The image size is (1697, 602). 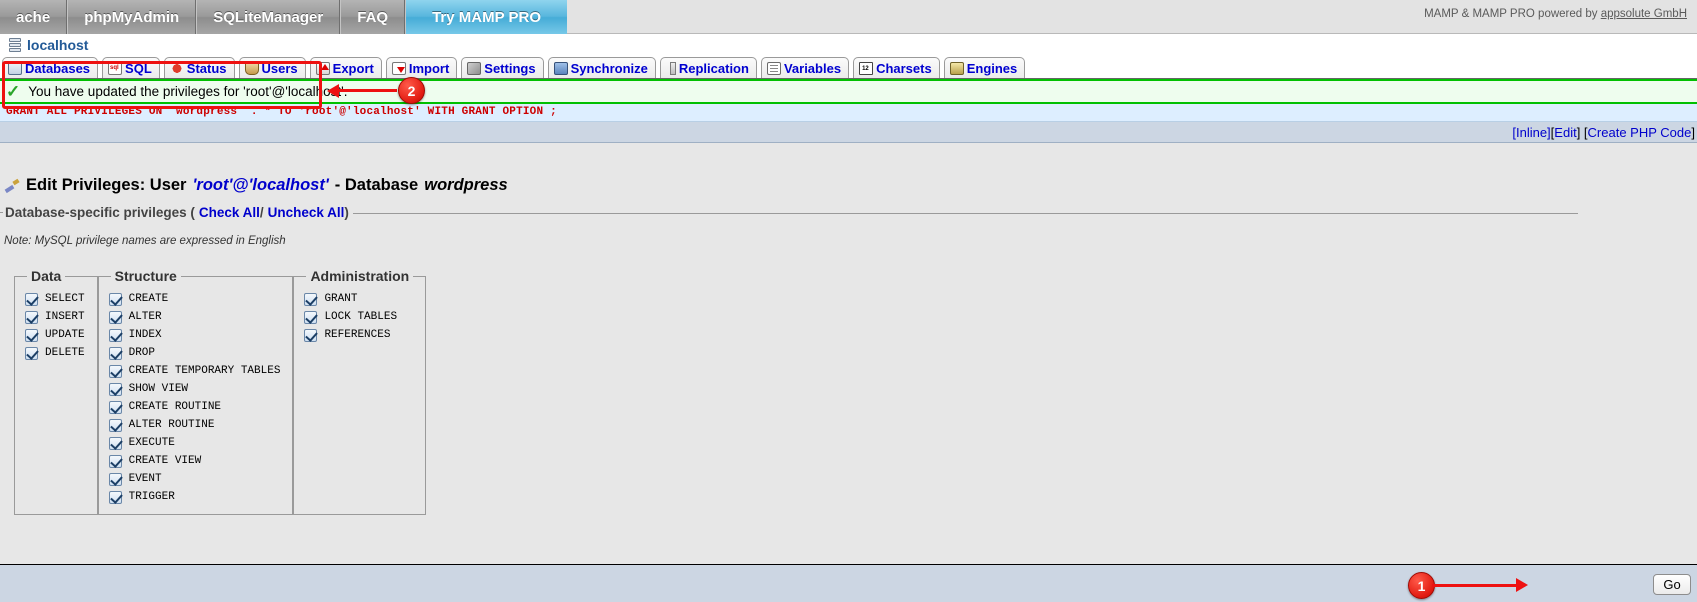 I want to click on checkbox-delete, so click(x=31, y=353).